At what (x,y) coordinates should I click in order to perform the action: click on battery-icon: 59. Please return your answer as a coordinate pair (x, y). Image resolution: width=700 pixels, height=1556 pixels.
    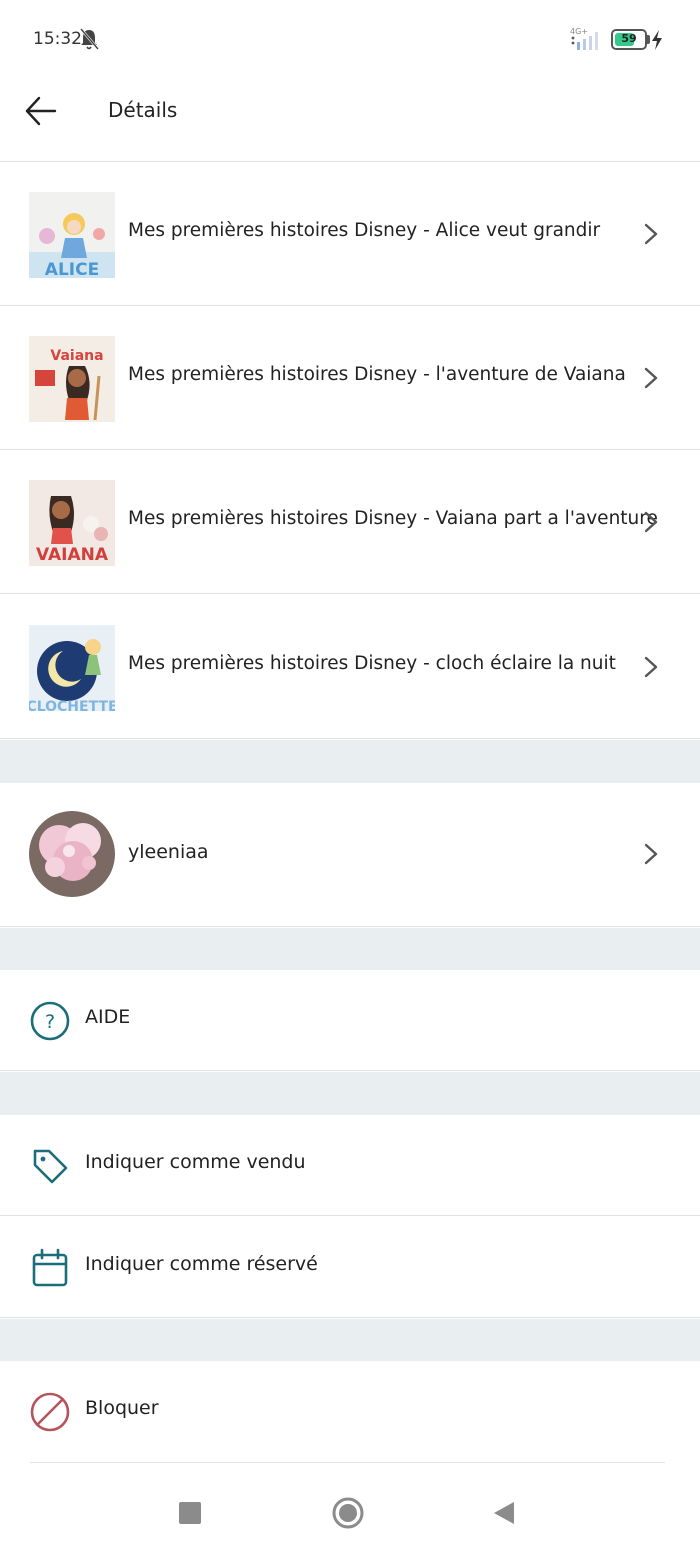
    Looking at the image, I should click on (629, 39).